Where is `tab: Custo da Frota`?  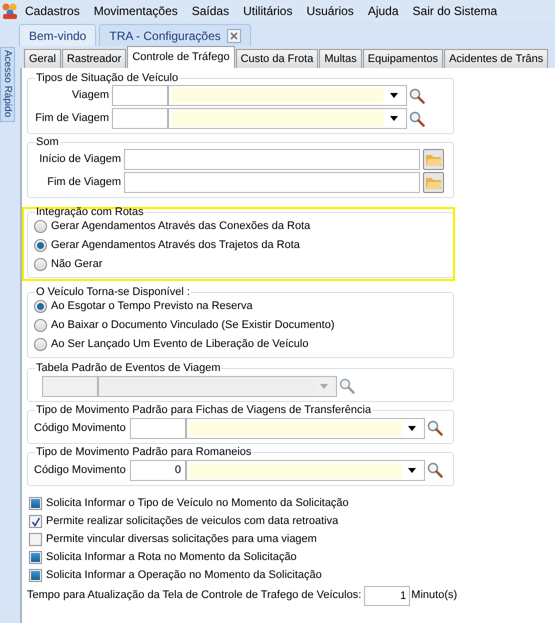
tab: Custo da Frota is located at coordinates (277, 58).